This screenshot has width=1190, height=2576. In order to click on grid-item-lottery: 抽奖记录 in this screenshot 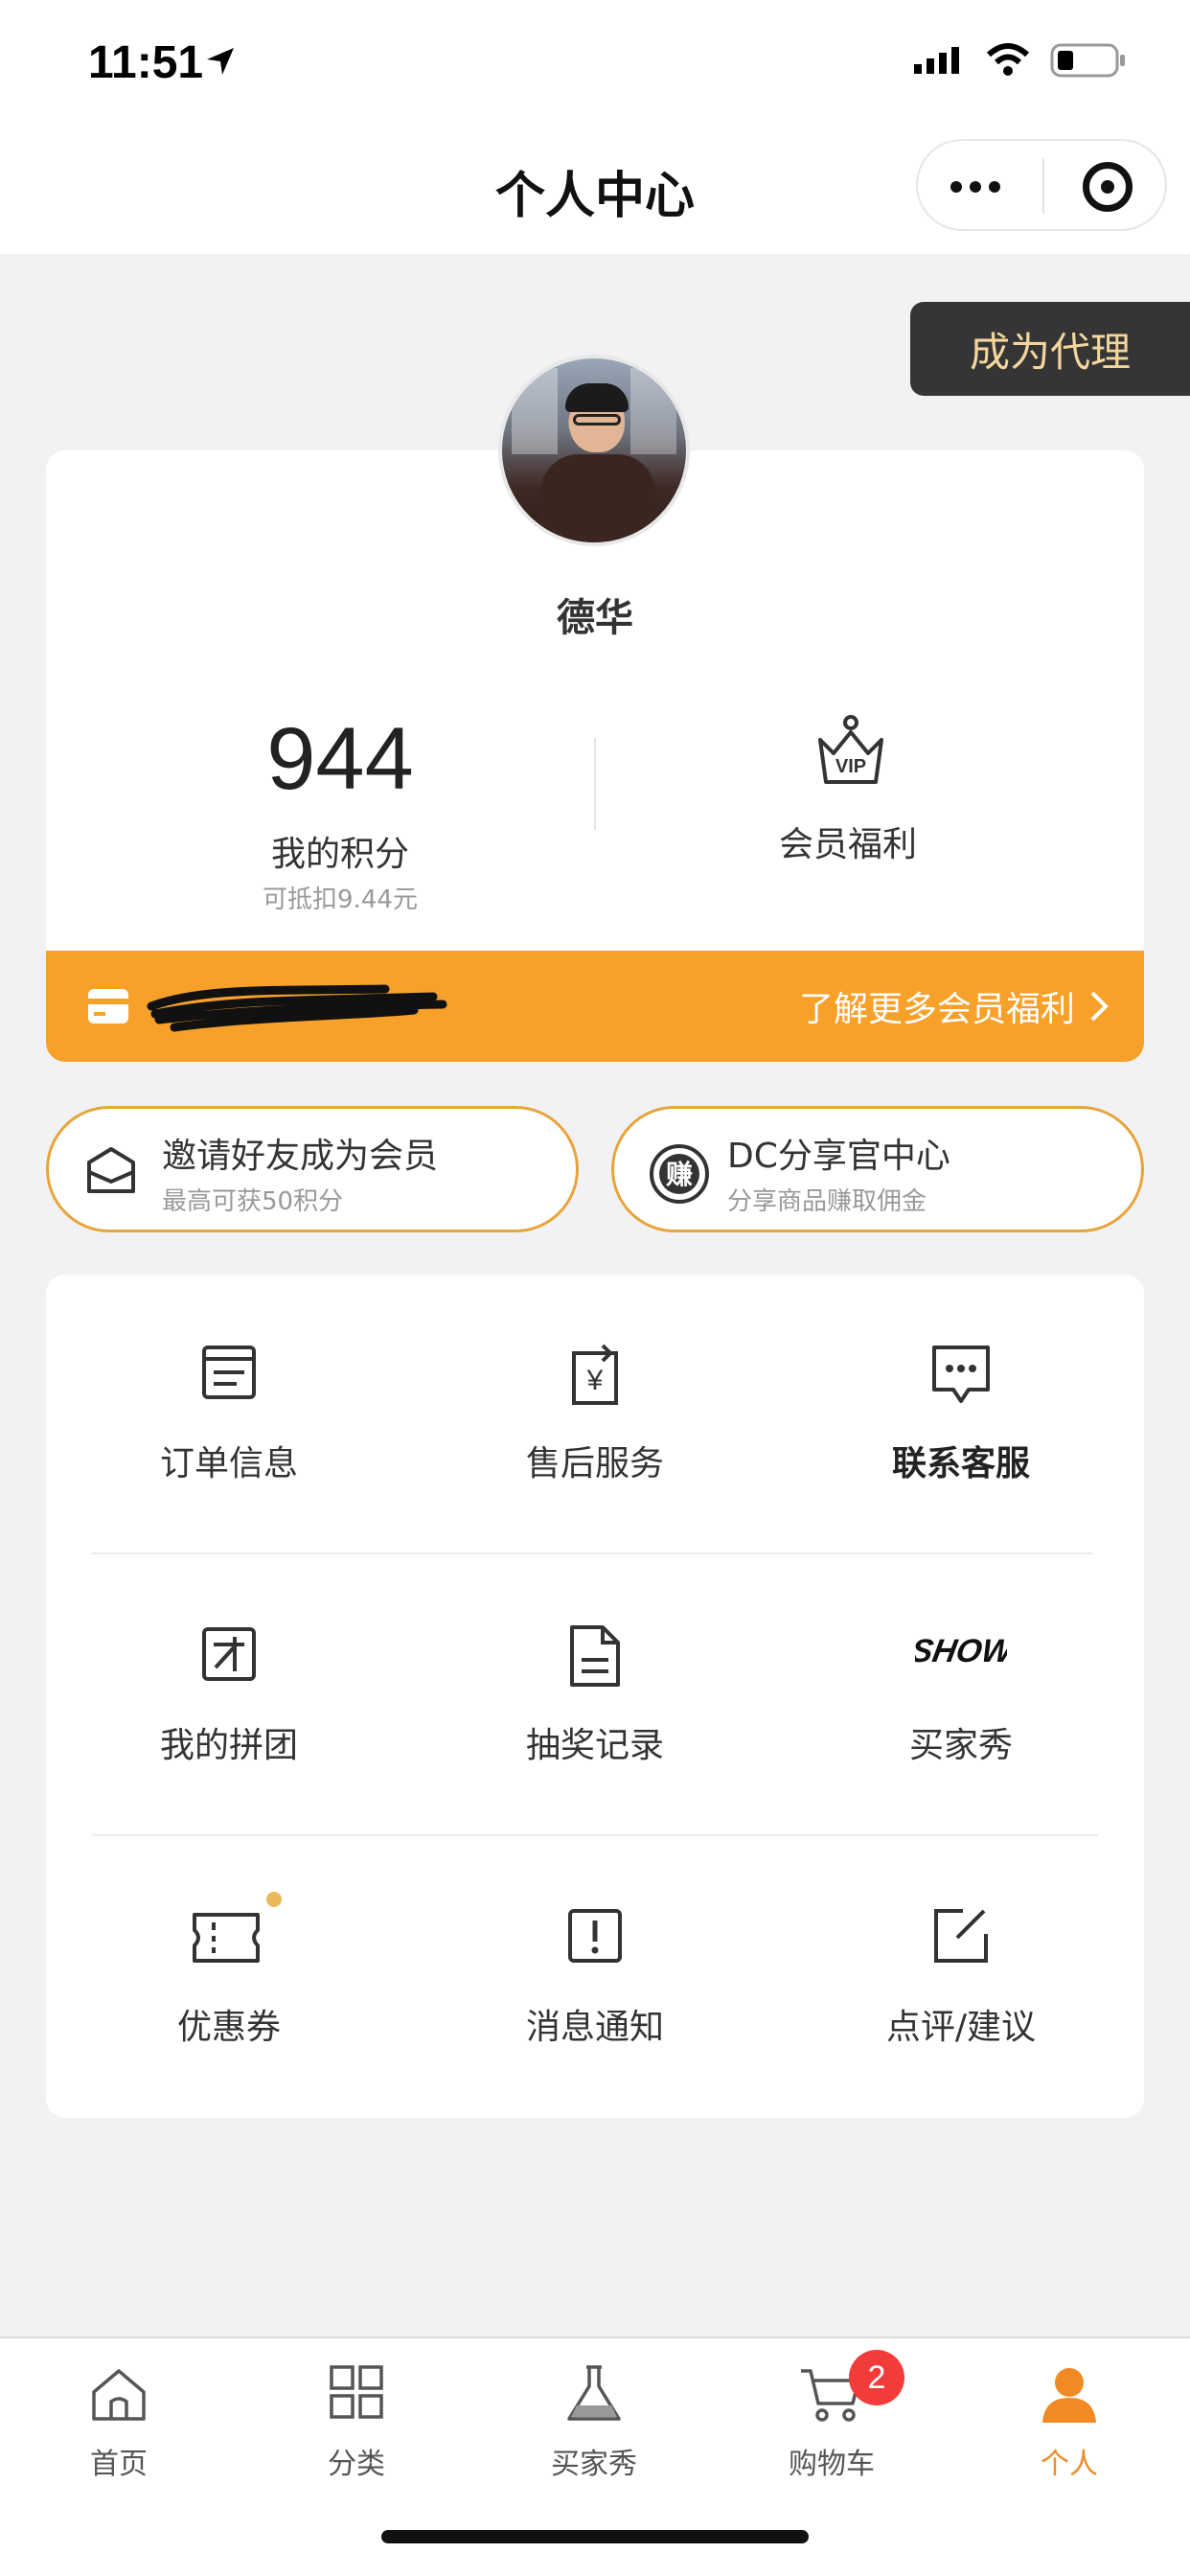, I will do `click(595, 1667)`.